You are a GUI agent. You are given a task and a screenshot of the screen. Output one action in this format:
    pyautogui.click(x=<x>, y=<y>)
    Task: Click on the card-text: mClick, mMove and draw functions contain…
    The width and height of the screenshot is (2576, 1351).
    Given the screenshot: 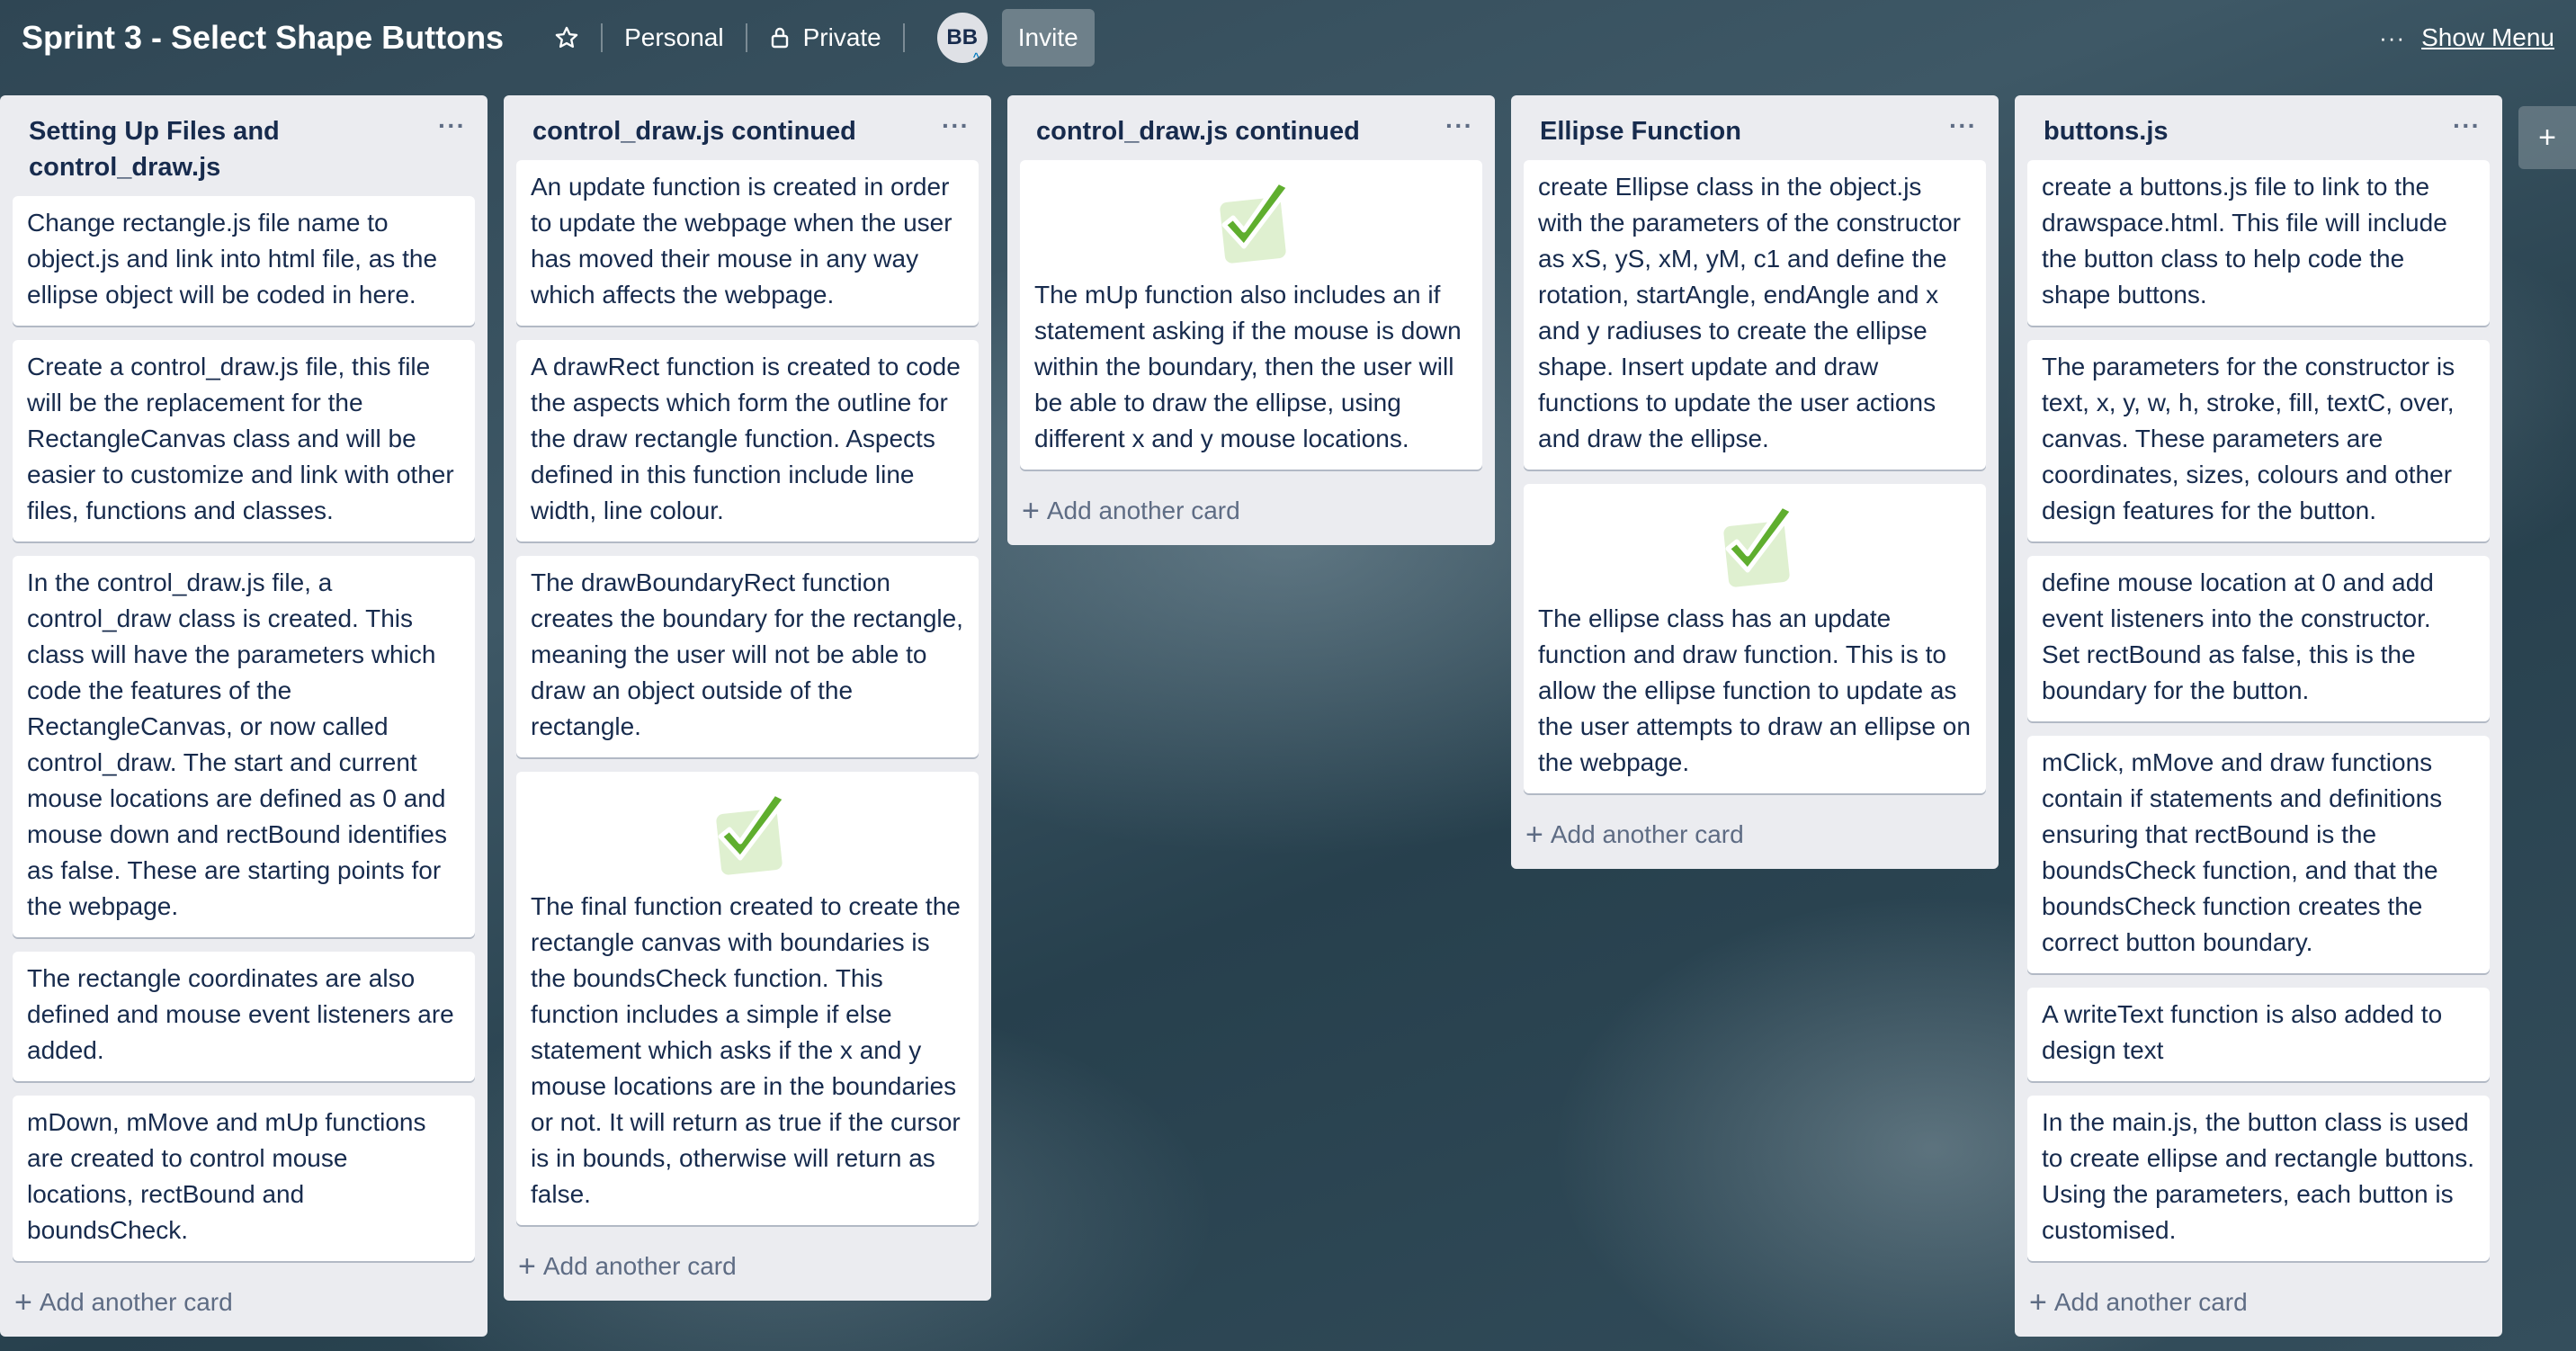 What is the action you would take?
    pyautogui.click(x=2242, y=852)
    